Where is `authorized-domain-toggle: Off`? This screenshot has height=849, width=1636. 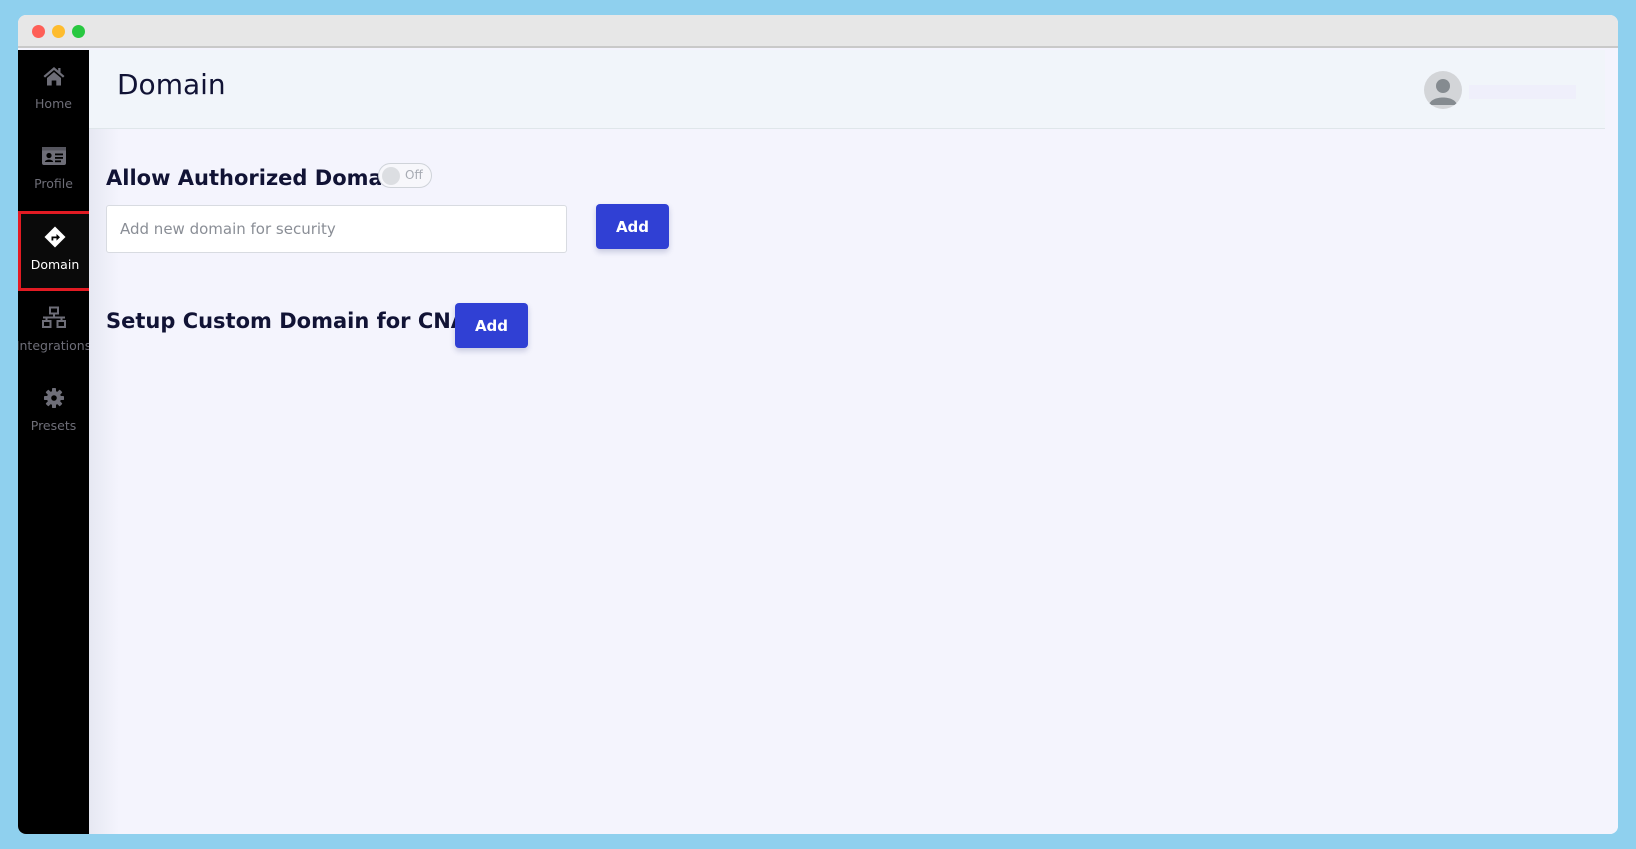 authorized-domain-toggle: Off is located at coordinates (405, 175).